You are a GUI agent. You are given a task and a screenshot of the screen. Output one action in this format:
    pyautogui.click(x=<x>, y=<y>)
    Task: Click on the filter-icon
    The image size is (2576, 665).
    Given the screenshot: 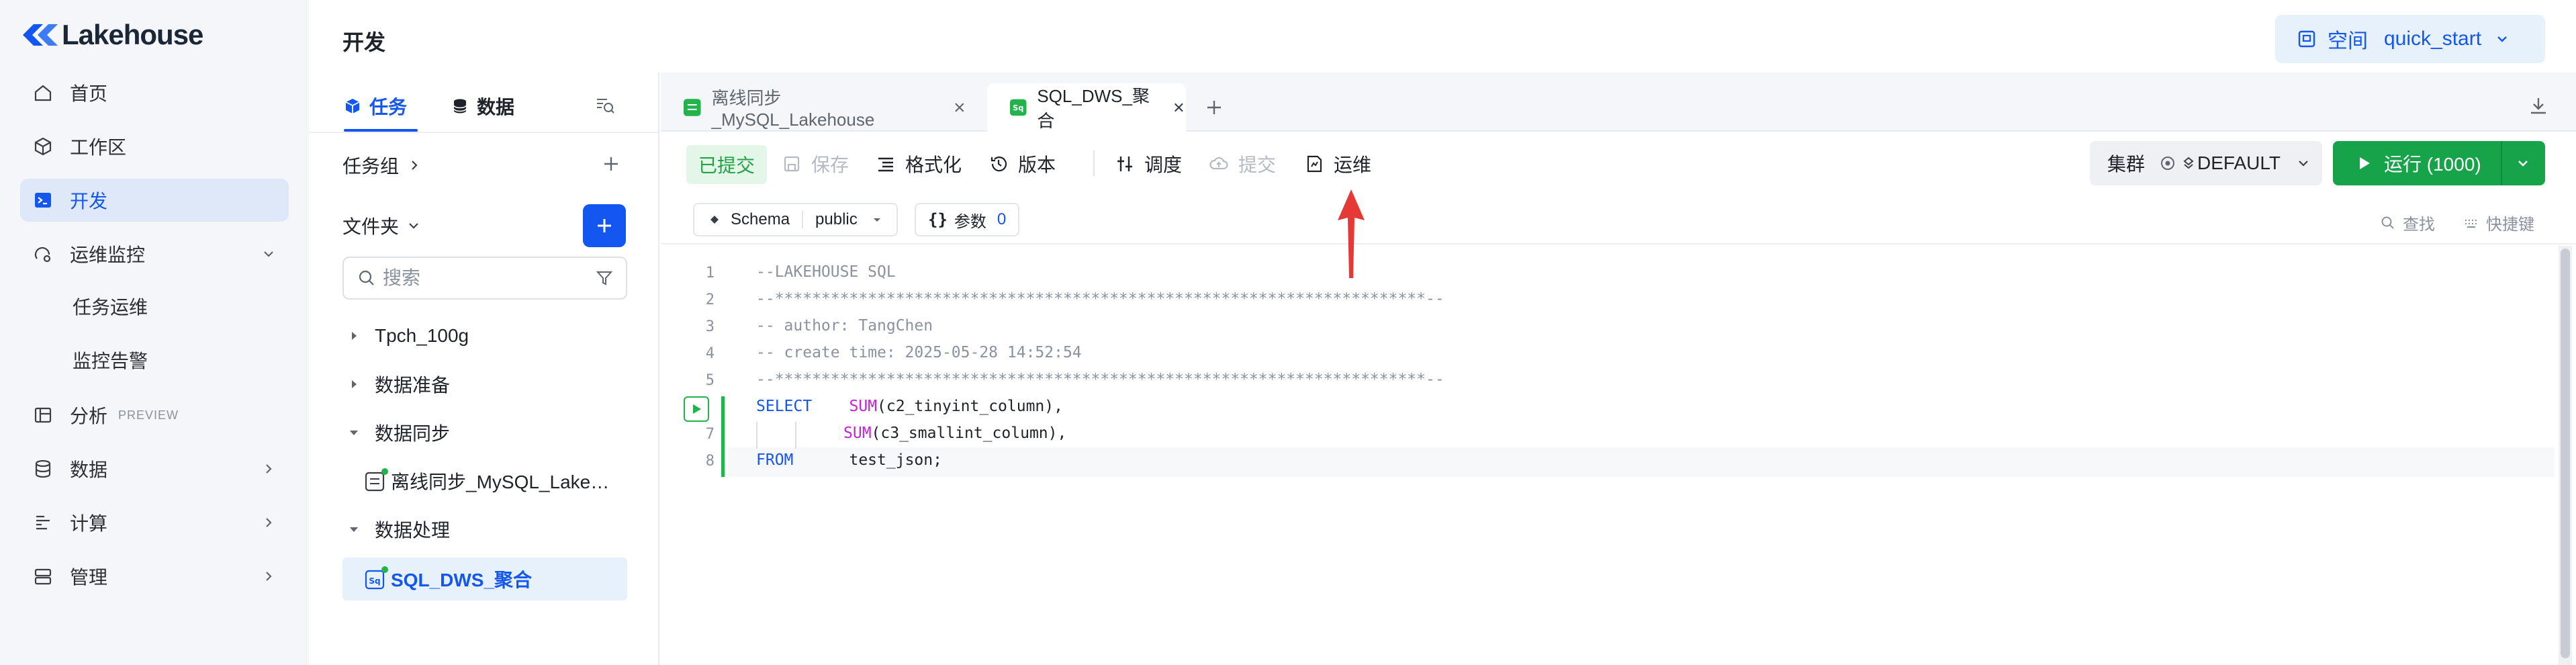 What is the action you would take?
    pyautogui.click(x=604, y=278)
    